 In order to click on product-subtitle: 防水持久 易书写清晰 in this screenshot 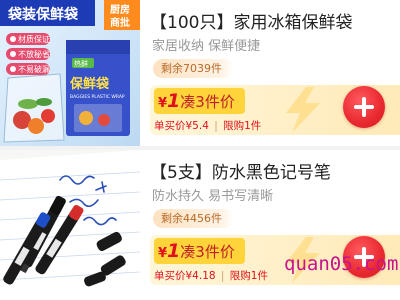, I will do `click(213, 196)`.